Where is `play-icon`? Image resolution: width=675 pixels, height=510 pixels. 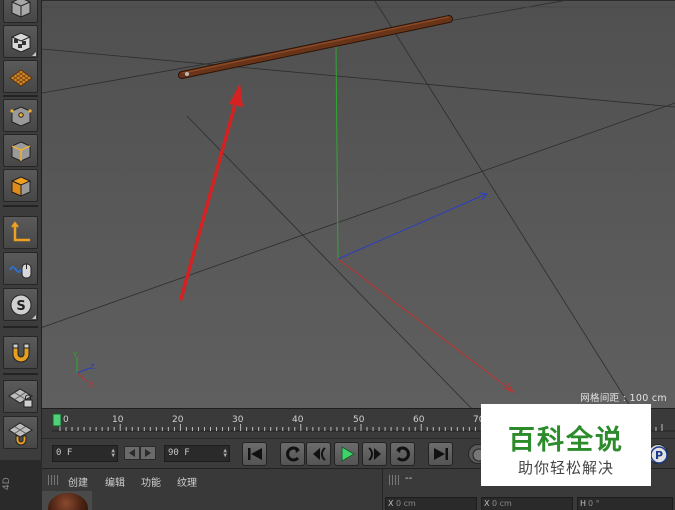 play-icon is located at coordinates (348, 454).